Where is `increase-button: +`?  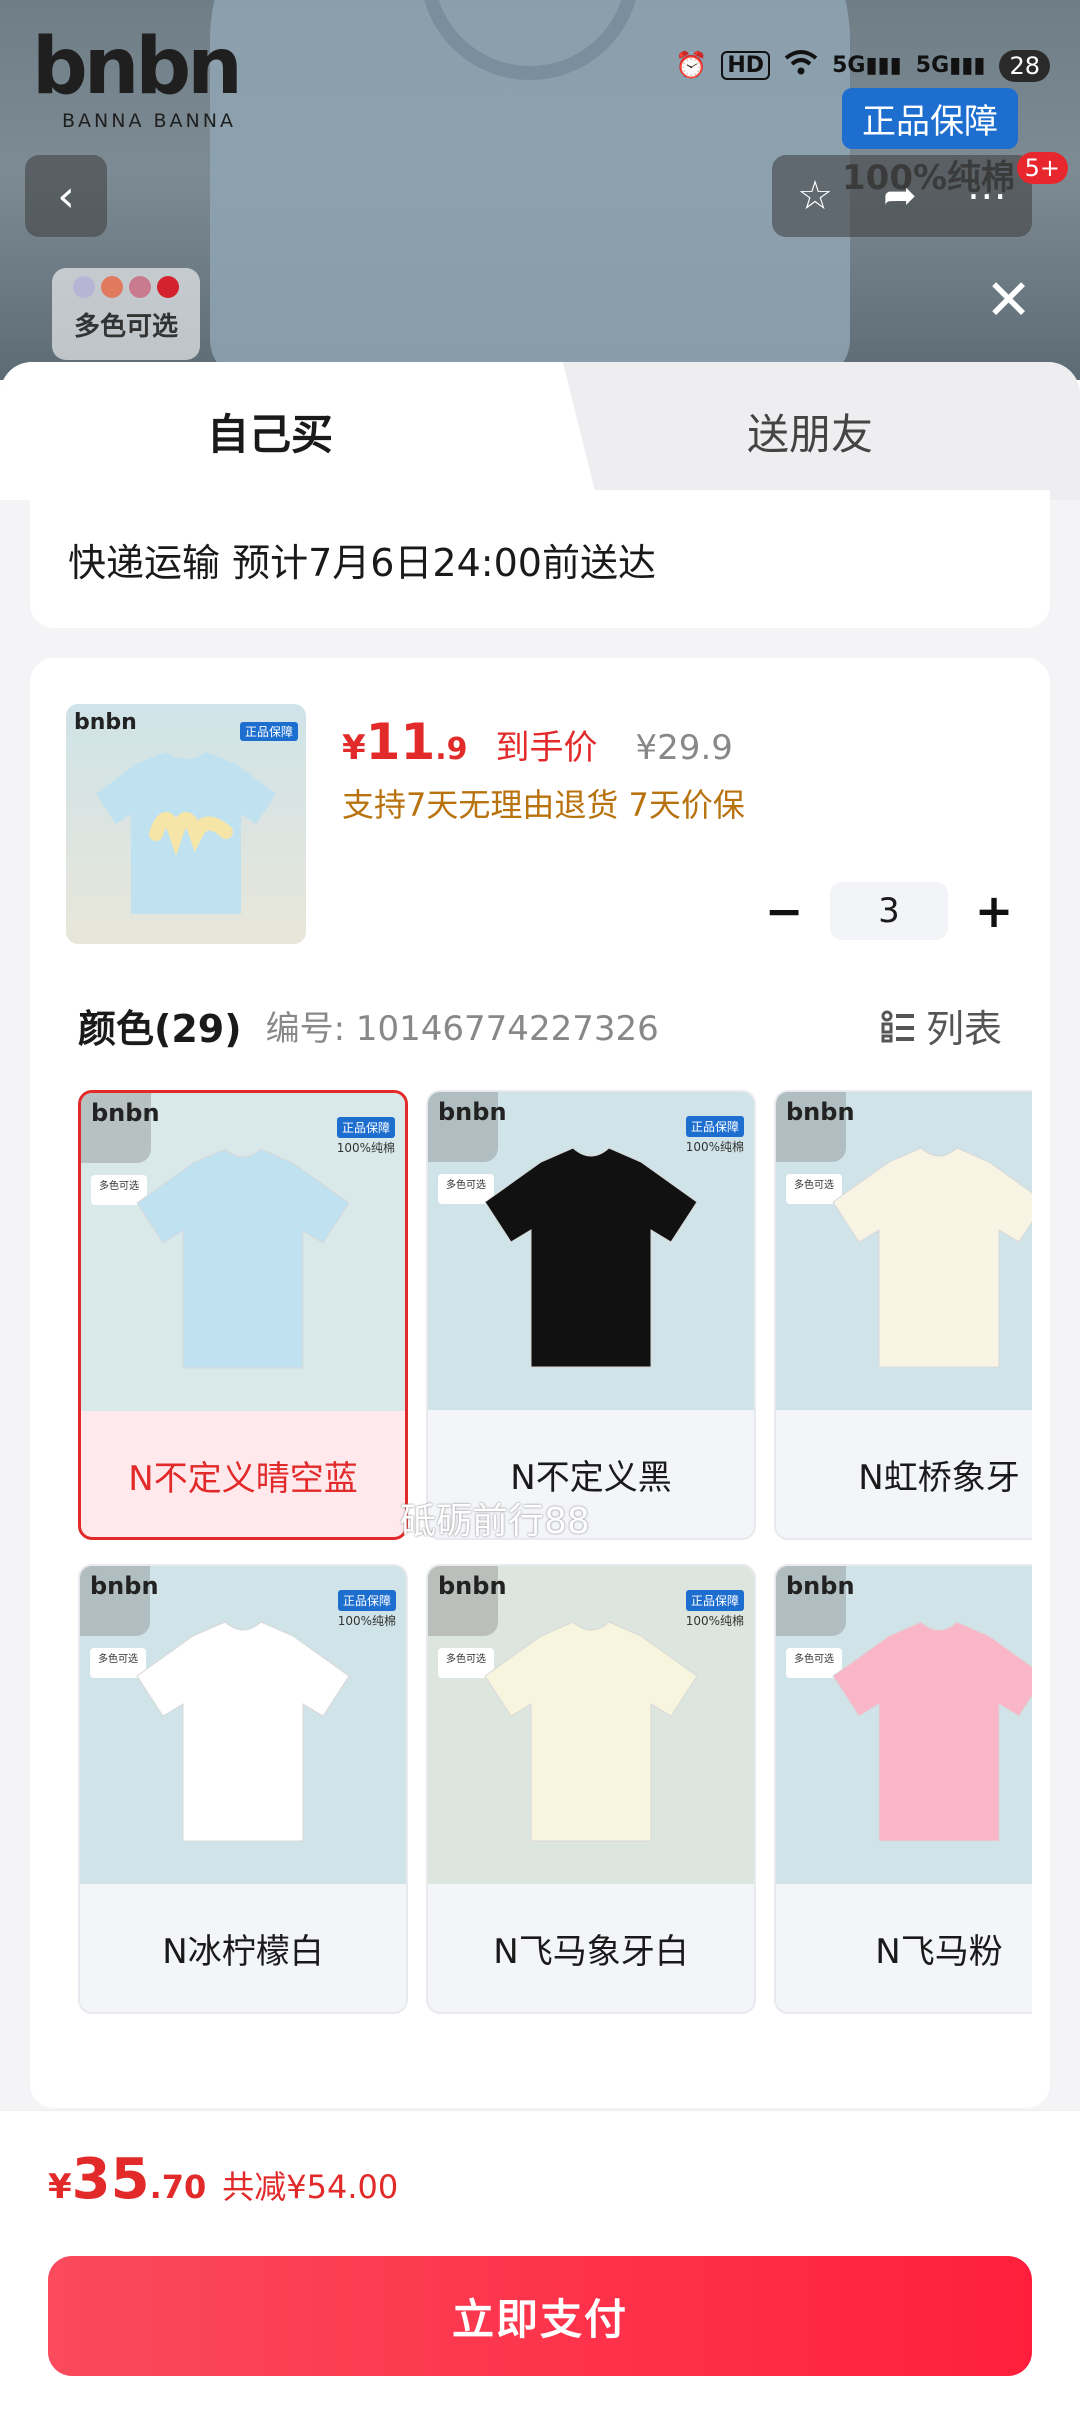
increase-button: + is located at coordinates (994, 911).